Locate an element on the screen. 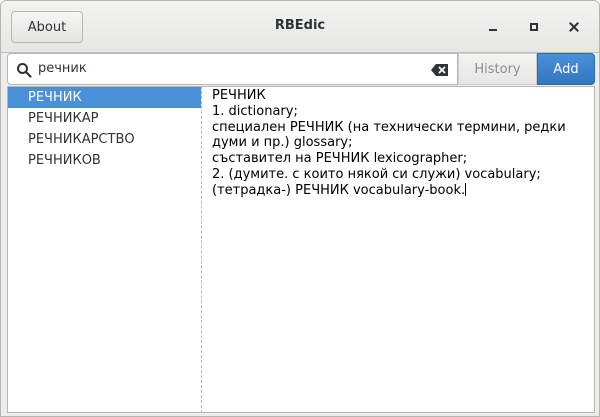  definition-headword: РЕЧНИК is located at coordinates (239, 95).